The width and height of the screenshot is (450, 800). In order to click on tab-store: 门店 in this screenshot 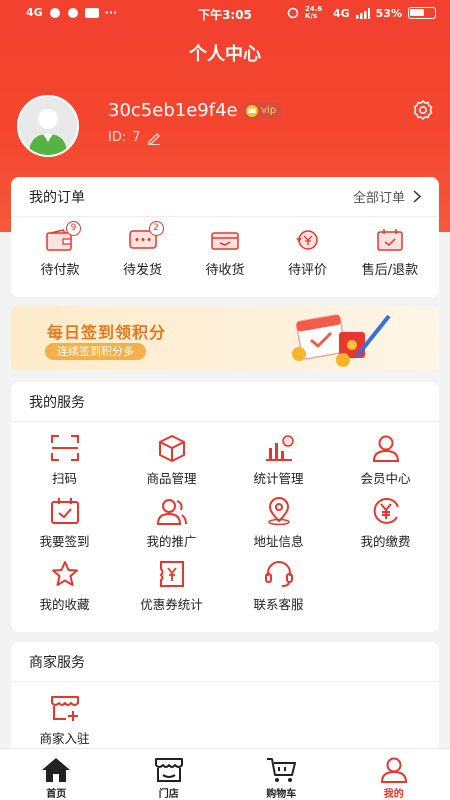, I will do `click(169, 774)`.